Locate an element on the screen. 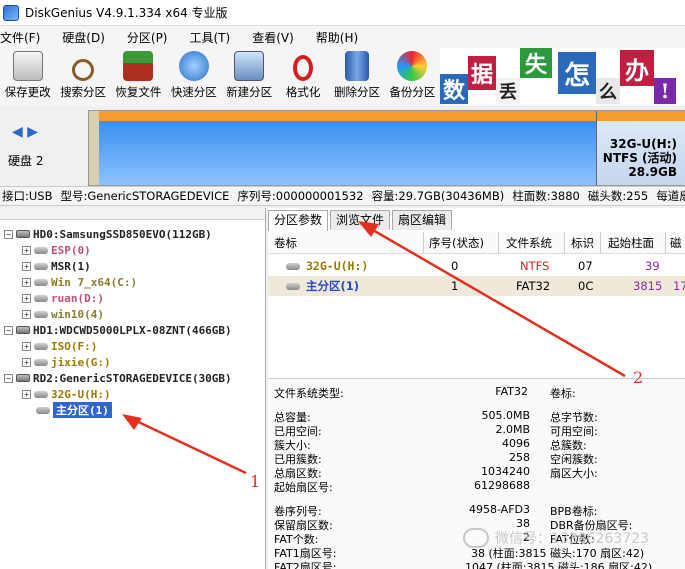 The height and width of the screenshot is (569, 685). col-header-start-cyl: 起始柱面 is located at coordinates (631, 242).